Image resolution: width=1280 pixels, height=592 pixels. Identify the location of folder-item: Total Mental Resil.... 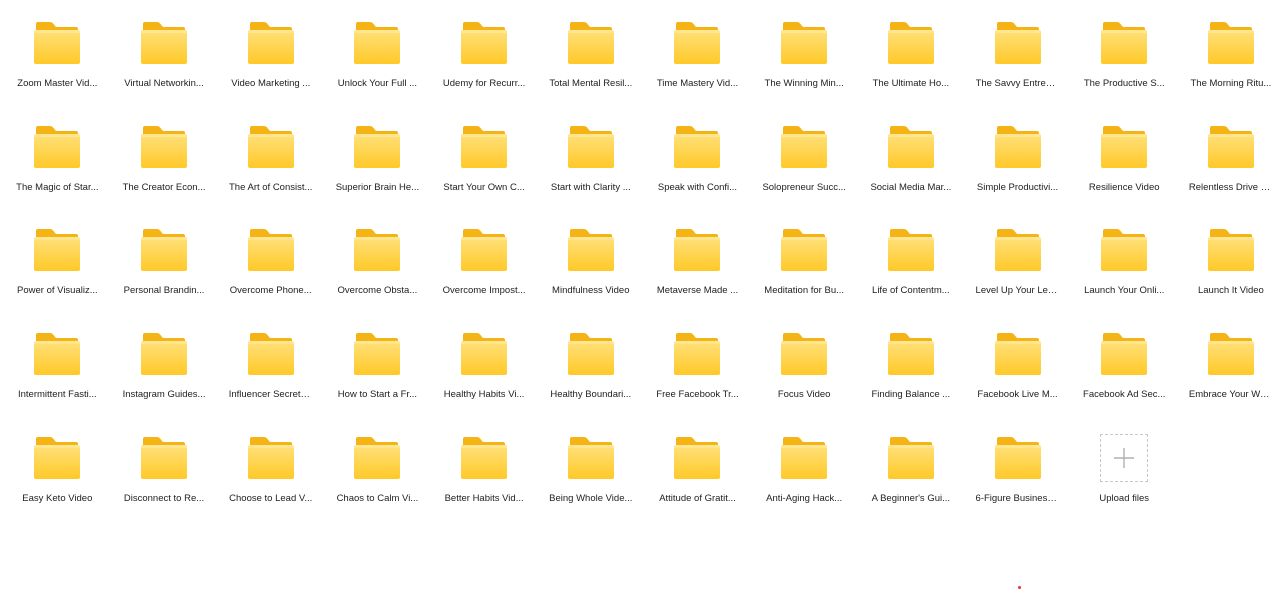
(590, 66).